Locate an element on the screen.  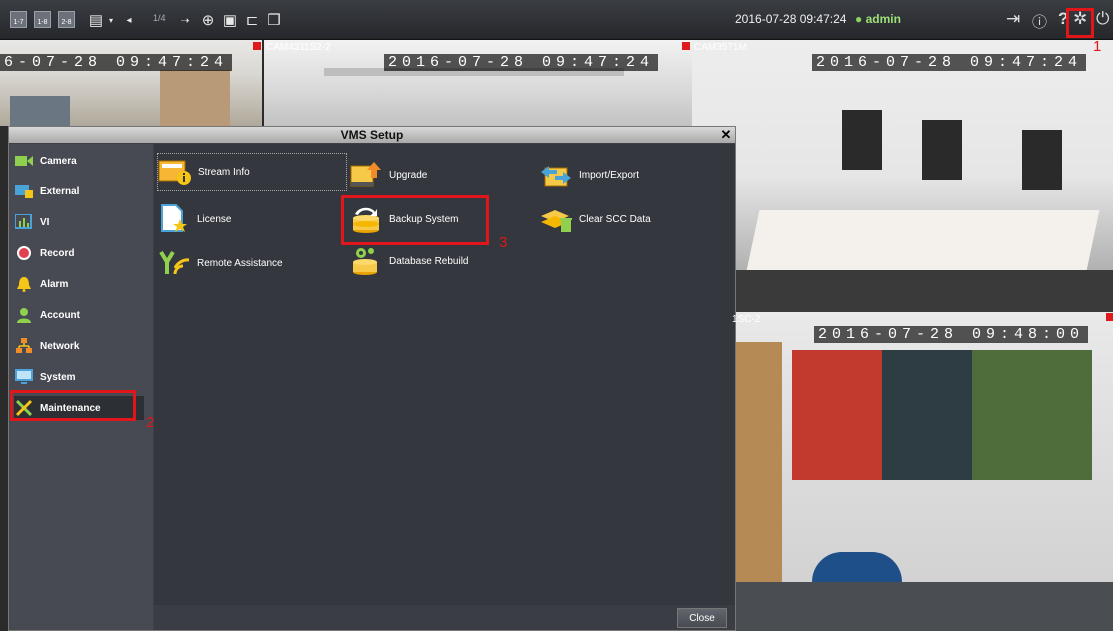
sidebar-item-label: Camera is located at coordinates (58, 161).